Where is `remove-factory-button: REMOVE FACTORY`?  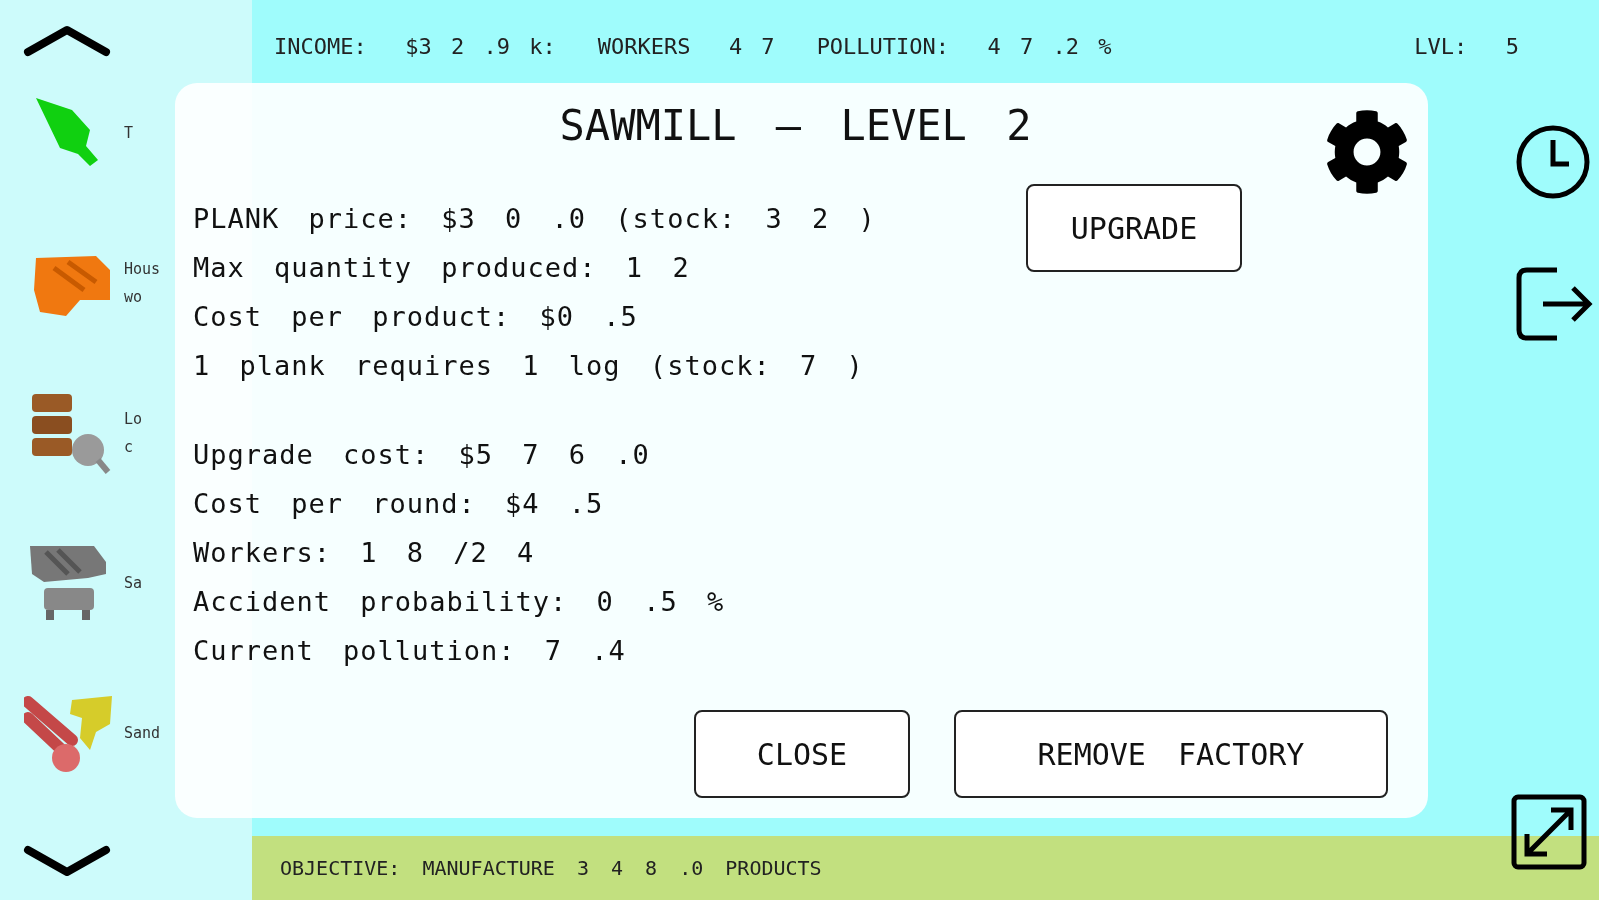 remove-factory-button: REMOVE FACTORY is located at coordinates (1171, 754).